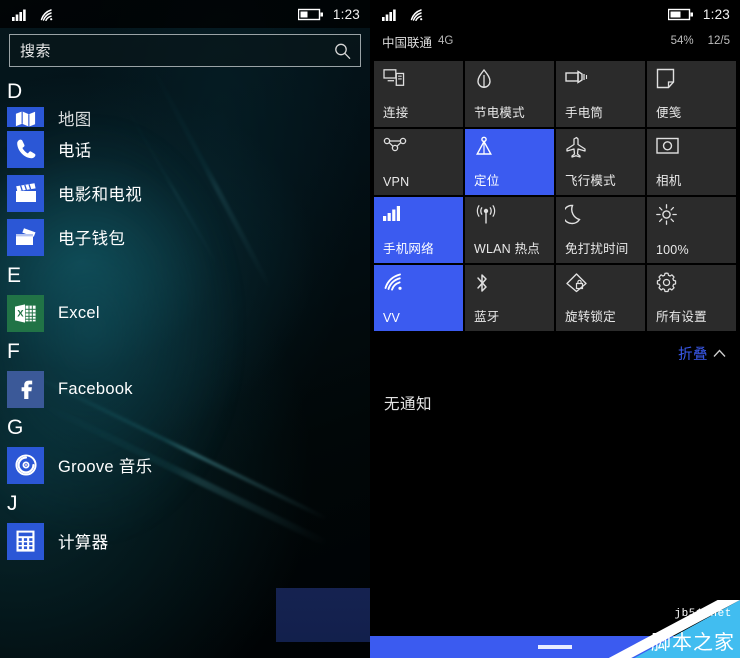 Image resolution: width=740 pixels, height=658 pixels. Describe the element at coordinates (419, 149) in the screenshot. I see `vpn-icon` at that location.